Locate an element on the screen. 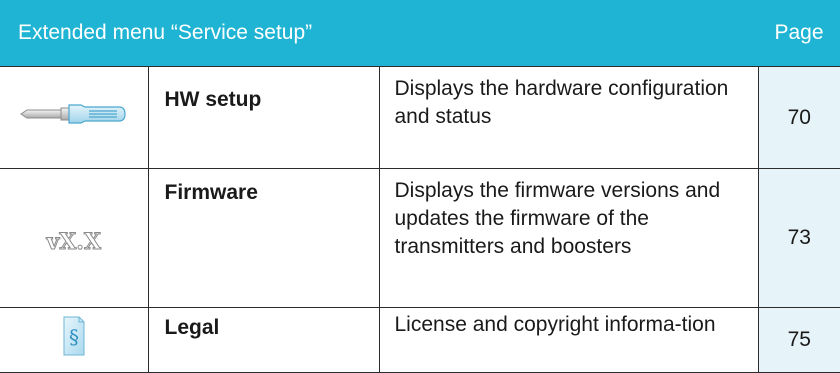 The width and height of the screenshot is (840, 373). icon-cell is located at coordinates (74, 117).